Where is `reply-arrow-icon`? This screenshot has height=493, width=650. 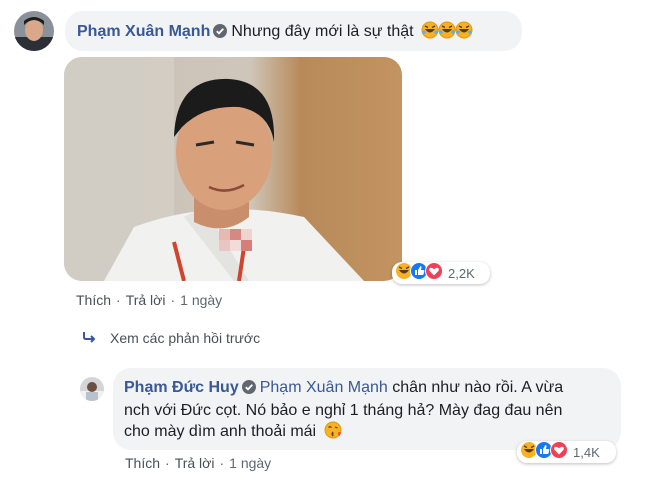 reply-arrow-icon is located at coordinates (89, 338).